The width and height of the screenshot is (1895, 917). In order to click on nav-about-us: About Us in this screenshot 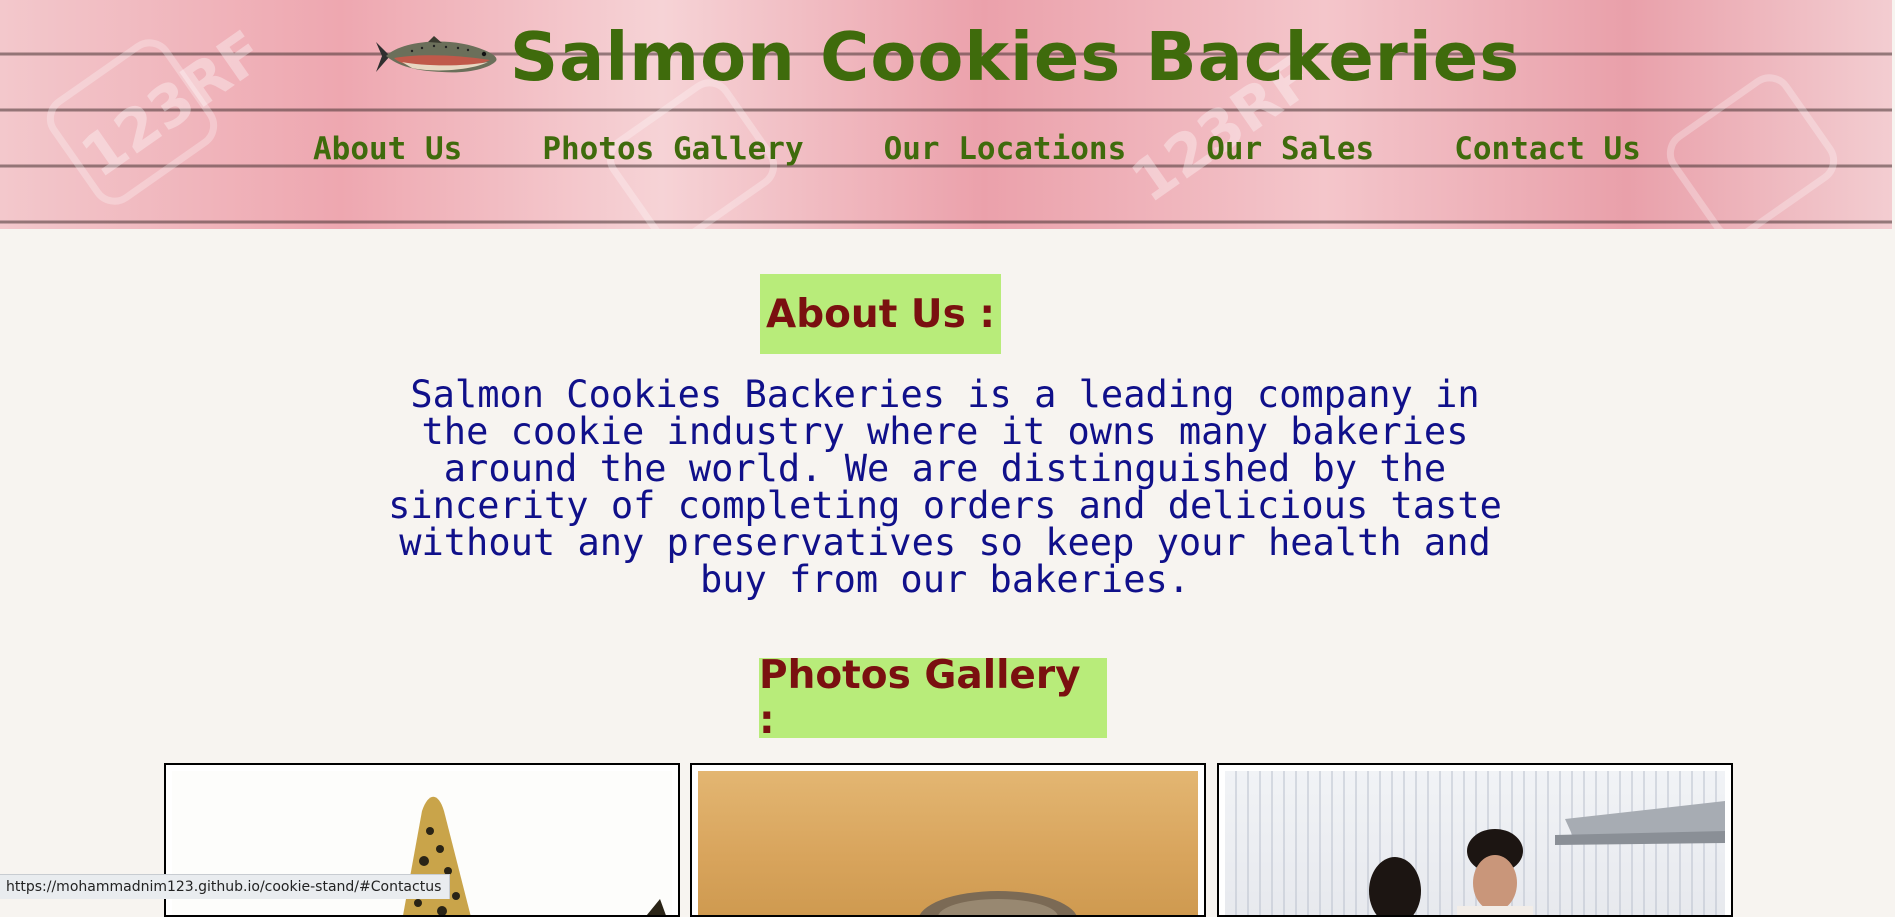, I will do `click(387, 149)`.